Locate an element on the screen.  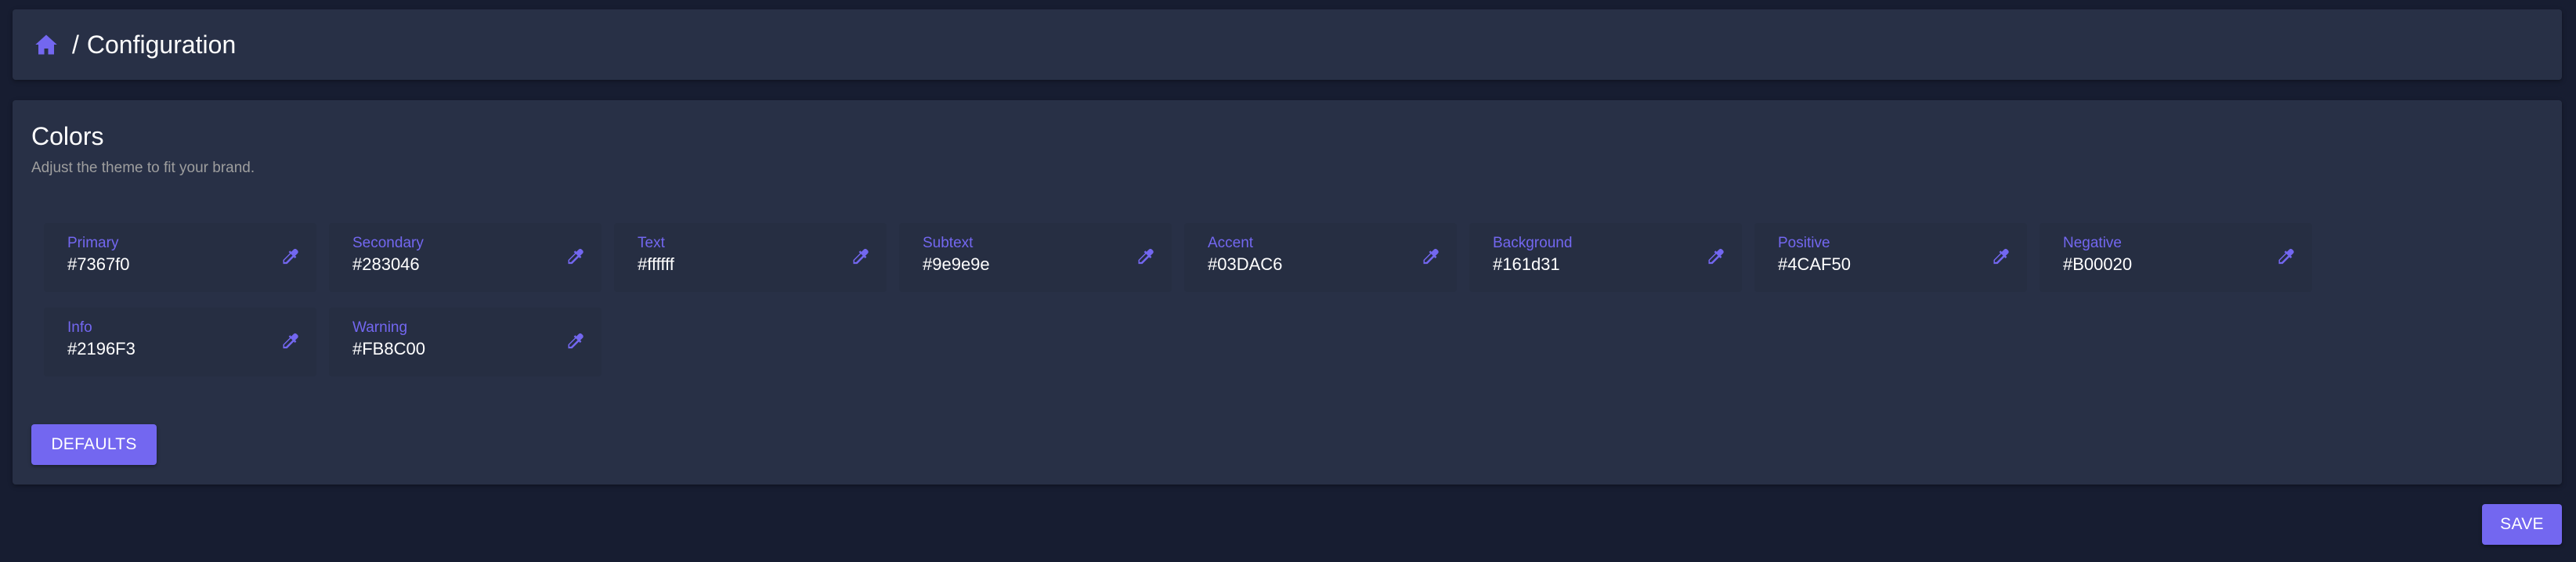
color-field-subtext: Subtext #9e9e9e is located at coordinates (1035, 257).